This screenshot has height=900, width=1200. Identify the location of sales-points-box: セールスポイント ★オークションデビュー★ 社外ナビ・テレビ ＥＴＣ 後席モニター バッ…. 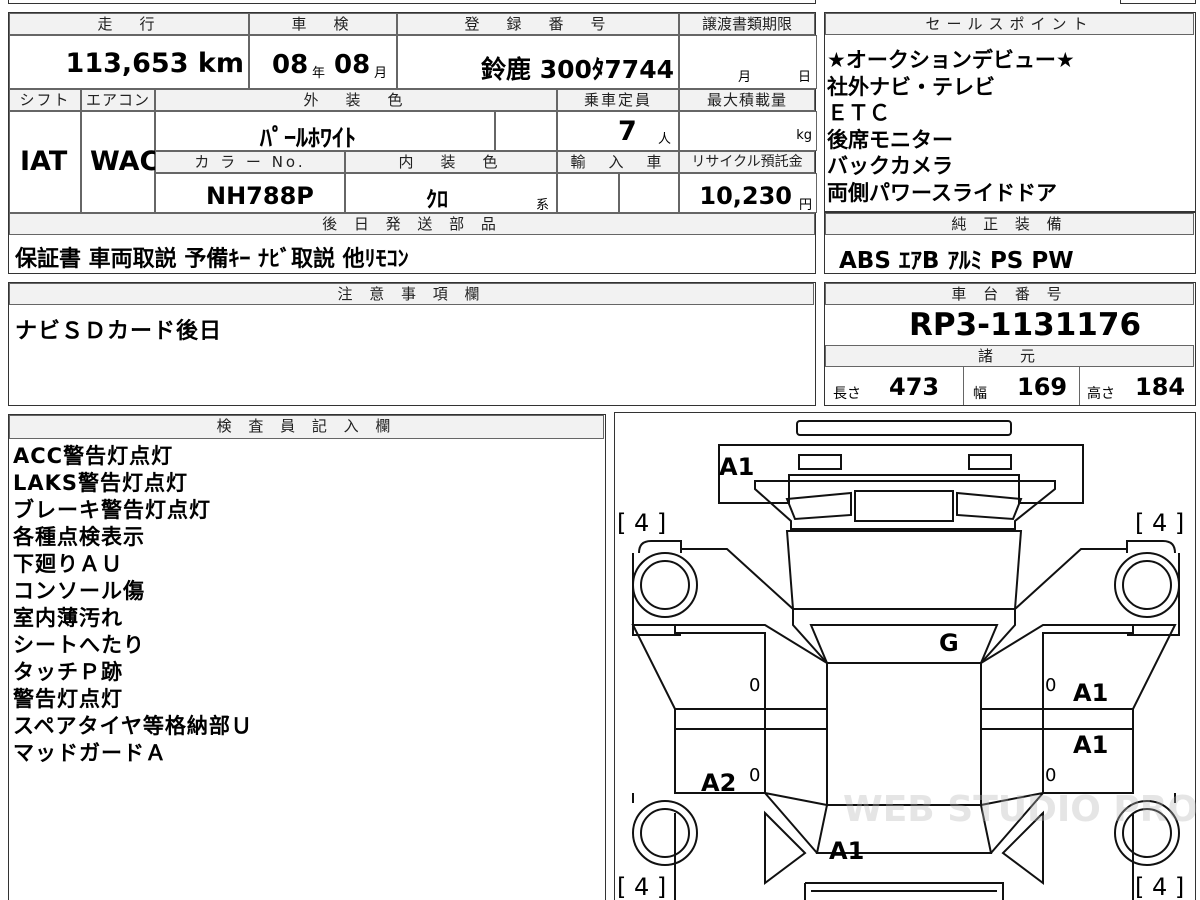
(1010, 112).